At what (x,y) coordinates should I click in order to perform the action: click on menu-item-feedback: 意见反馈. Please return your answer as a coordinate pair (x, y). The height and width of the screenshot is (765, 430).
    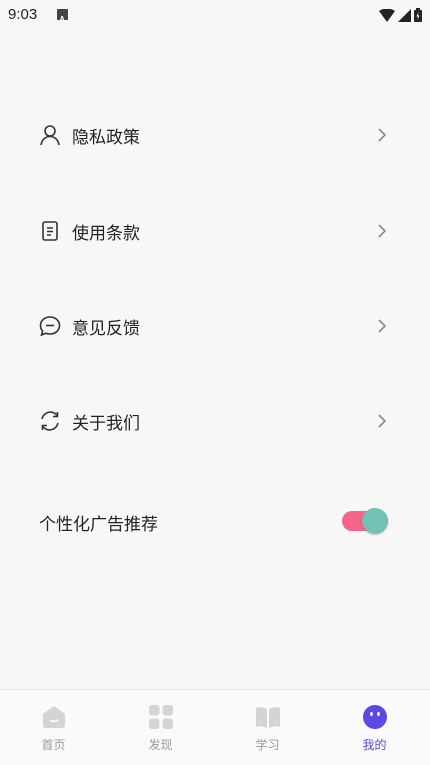
    Looking at the image, I should click on (215, 326).